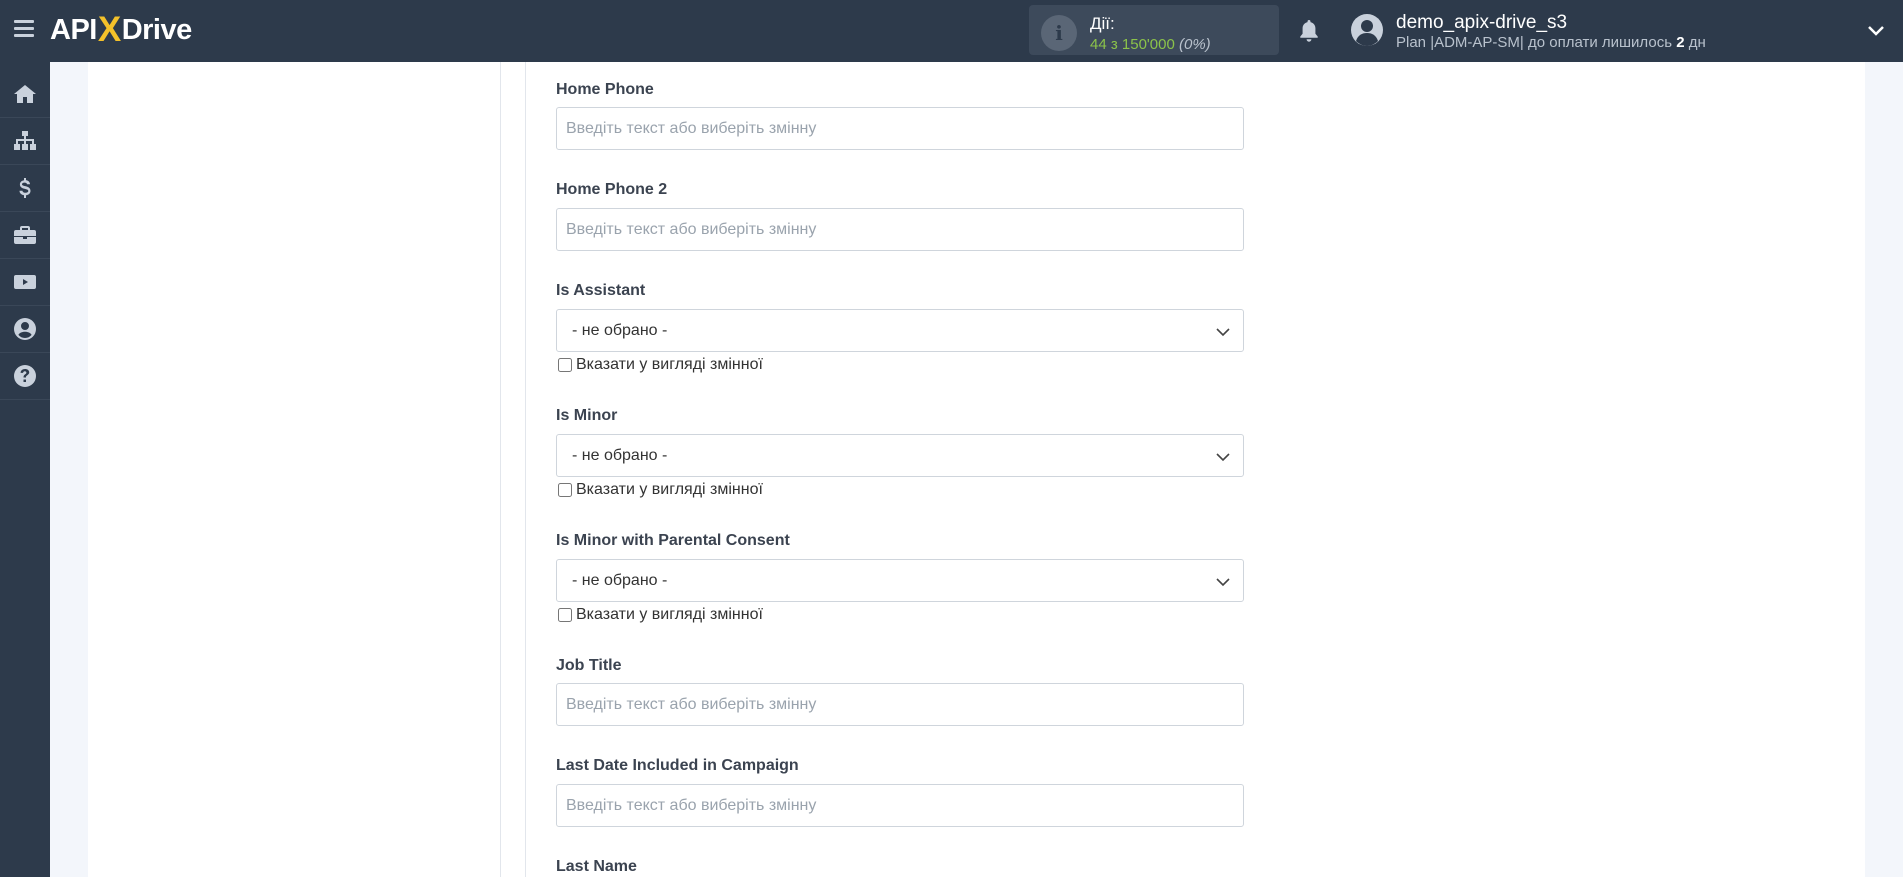  Describe the element at coordinates (900, 128) in the screenshot. I see `home-phone-input` at that location.